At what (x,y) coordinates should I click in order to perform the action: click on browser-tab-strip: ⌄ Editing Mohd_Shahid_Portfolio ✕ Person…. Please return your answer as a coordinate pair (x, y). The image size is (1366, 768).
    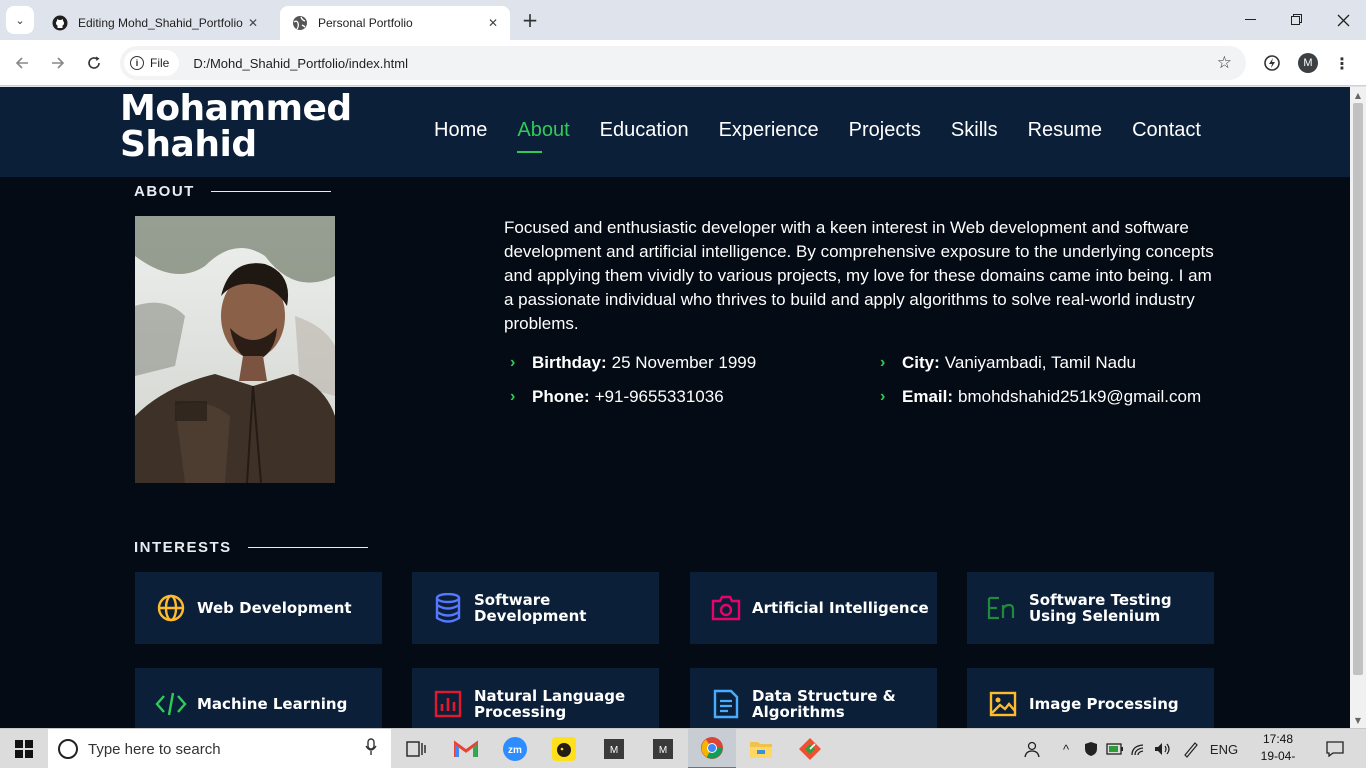
    Looking at the image, I should click on (683, 20).